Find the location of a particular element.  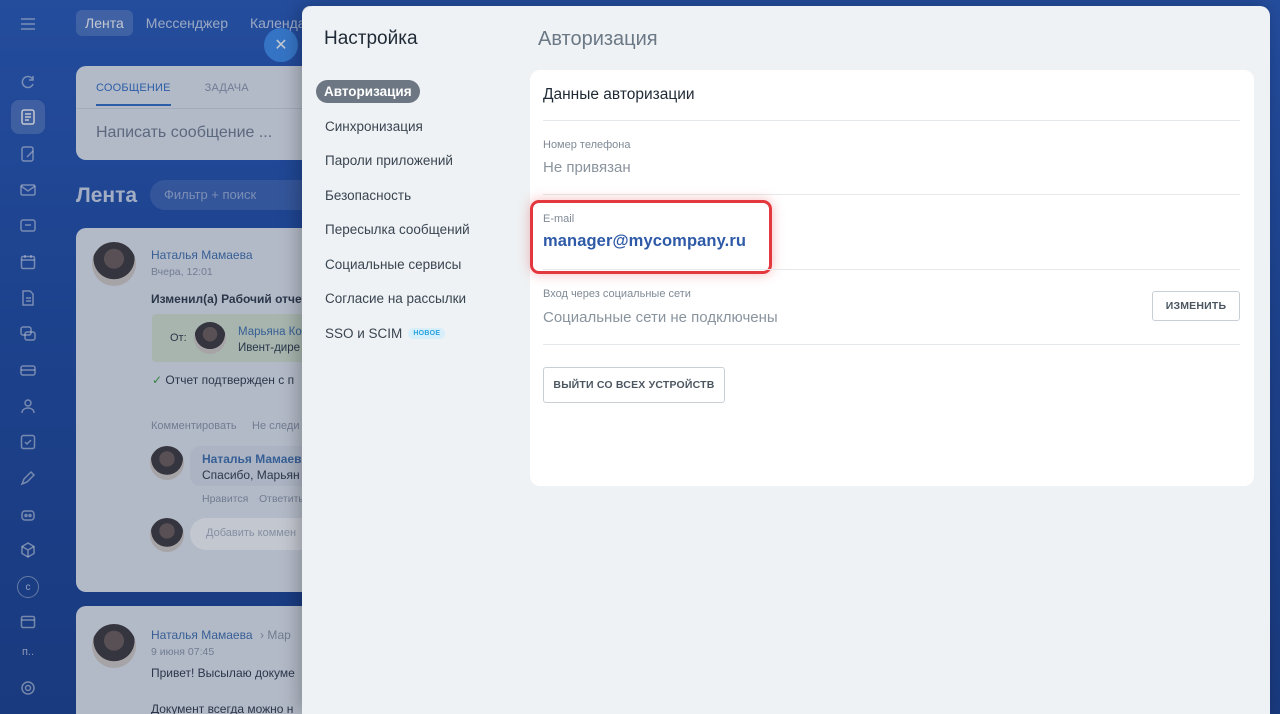

nav-label: Согласие на рассылки is located at coordinates (396, 298).